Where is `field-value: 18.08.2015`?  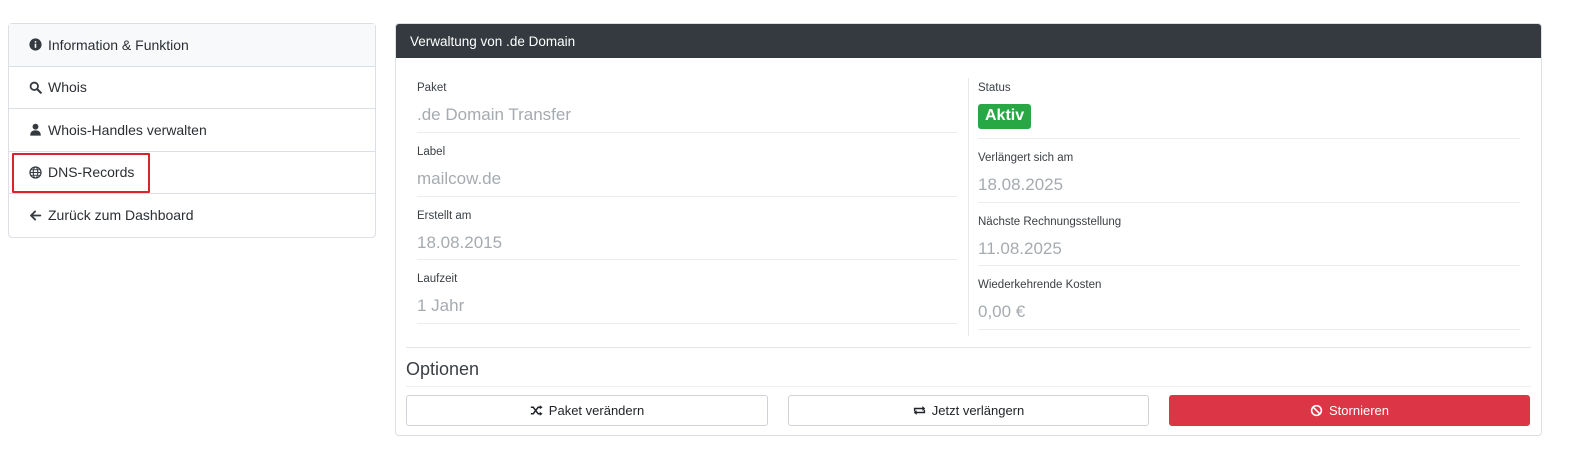
field-value: 18.08.2015 is located at coordinates (460, 242).